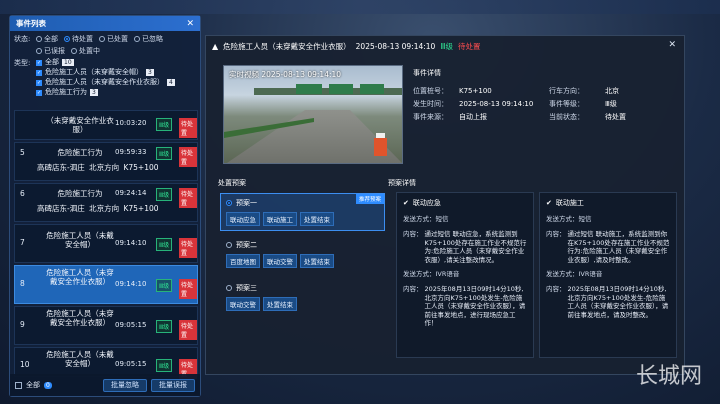 This screenshot has height=404, width=720. I want to click on event-item-7: 7 危险施工人员（未戴安全帽） 09:14:10 Ⅲ级 待处置, so click(106, 243).